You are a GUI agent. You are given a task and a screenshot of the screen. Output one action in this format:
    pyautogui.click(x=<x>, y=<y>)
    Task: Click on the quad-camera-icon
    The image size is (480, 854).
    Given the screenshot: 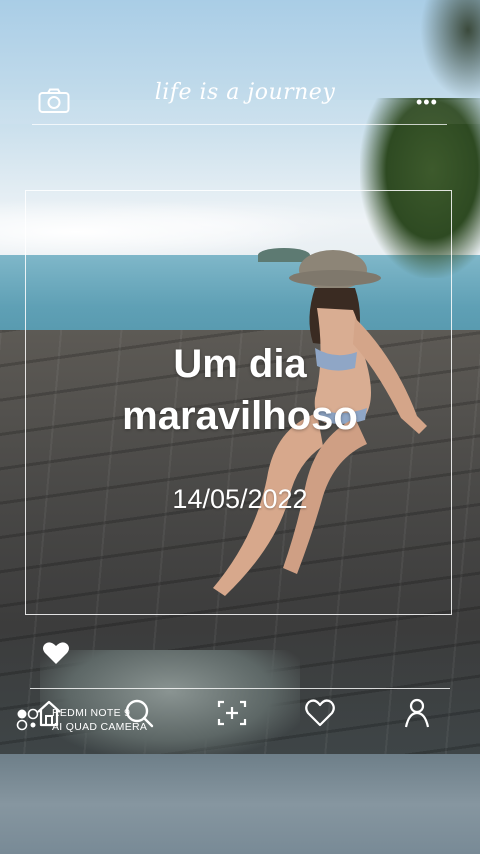 What is the action you would take?
    pyautogui.click(x=27, y=719)
    